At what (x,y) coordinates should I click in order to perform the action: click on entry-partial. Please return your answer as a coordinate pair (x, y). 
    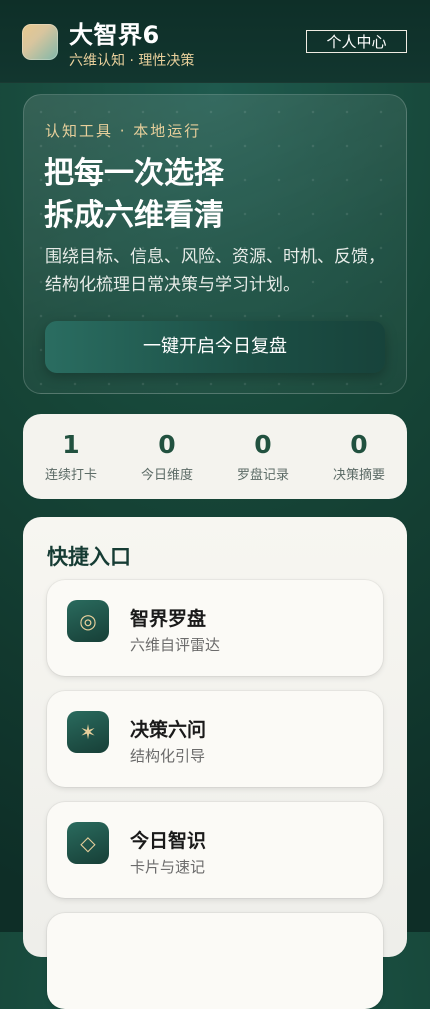
    Looking at the image, I should click on (215, 961).